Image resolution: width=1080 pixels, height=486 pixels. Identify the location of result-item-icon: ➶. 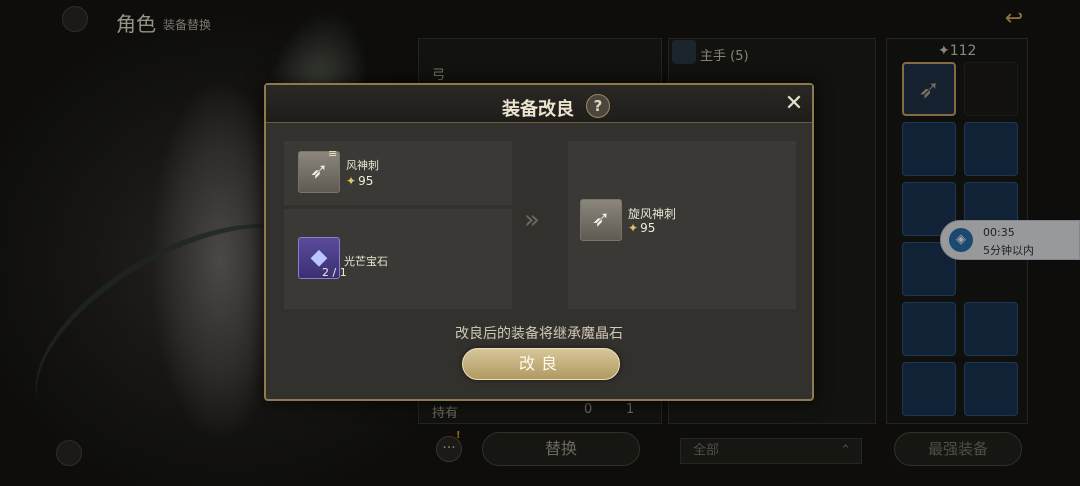
(601, 220).